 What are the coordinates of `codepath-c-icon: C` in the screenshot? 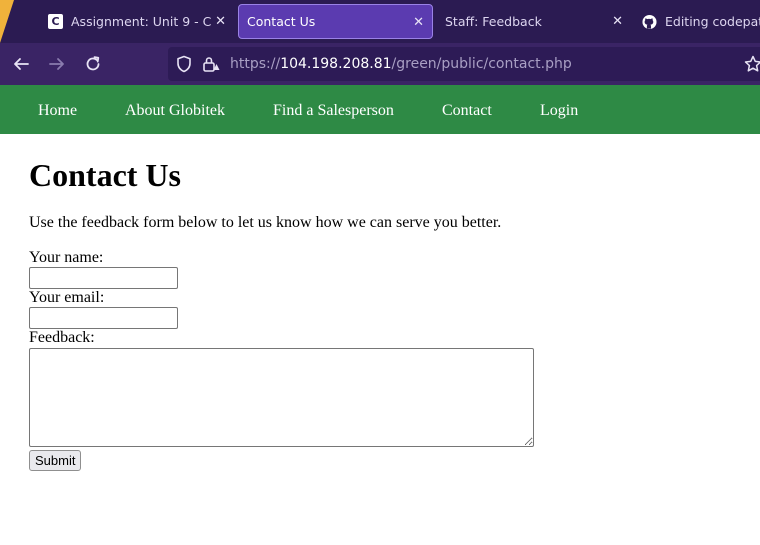 It's located at (55, 21).